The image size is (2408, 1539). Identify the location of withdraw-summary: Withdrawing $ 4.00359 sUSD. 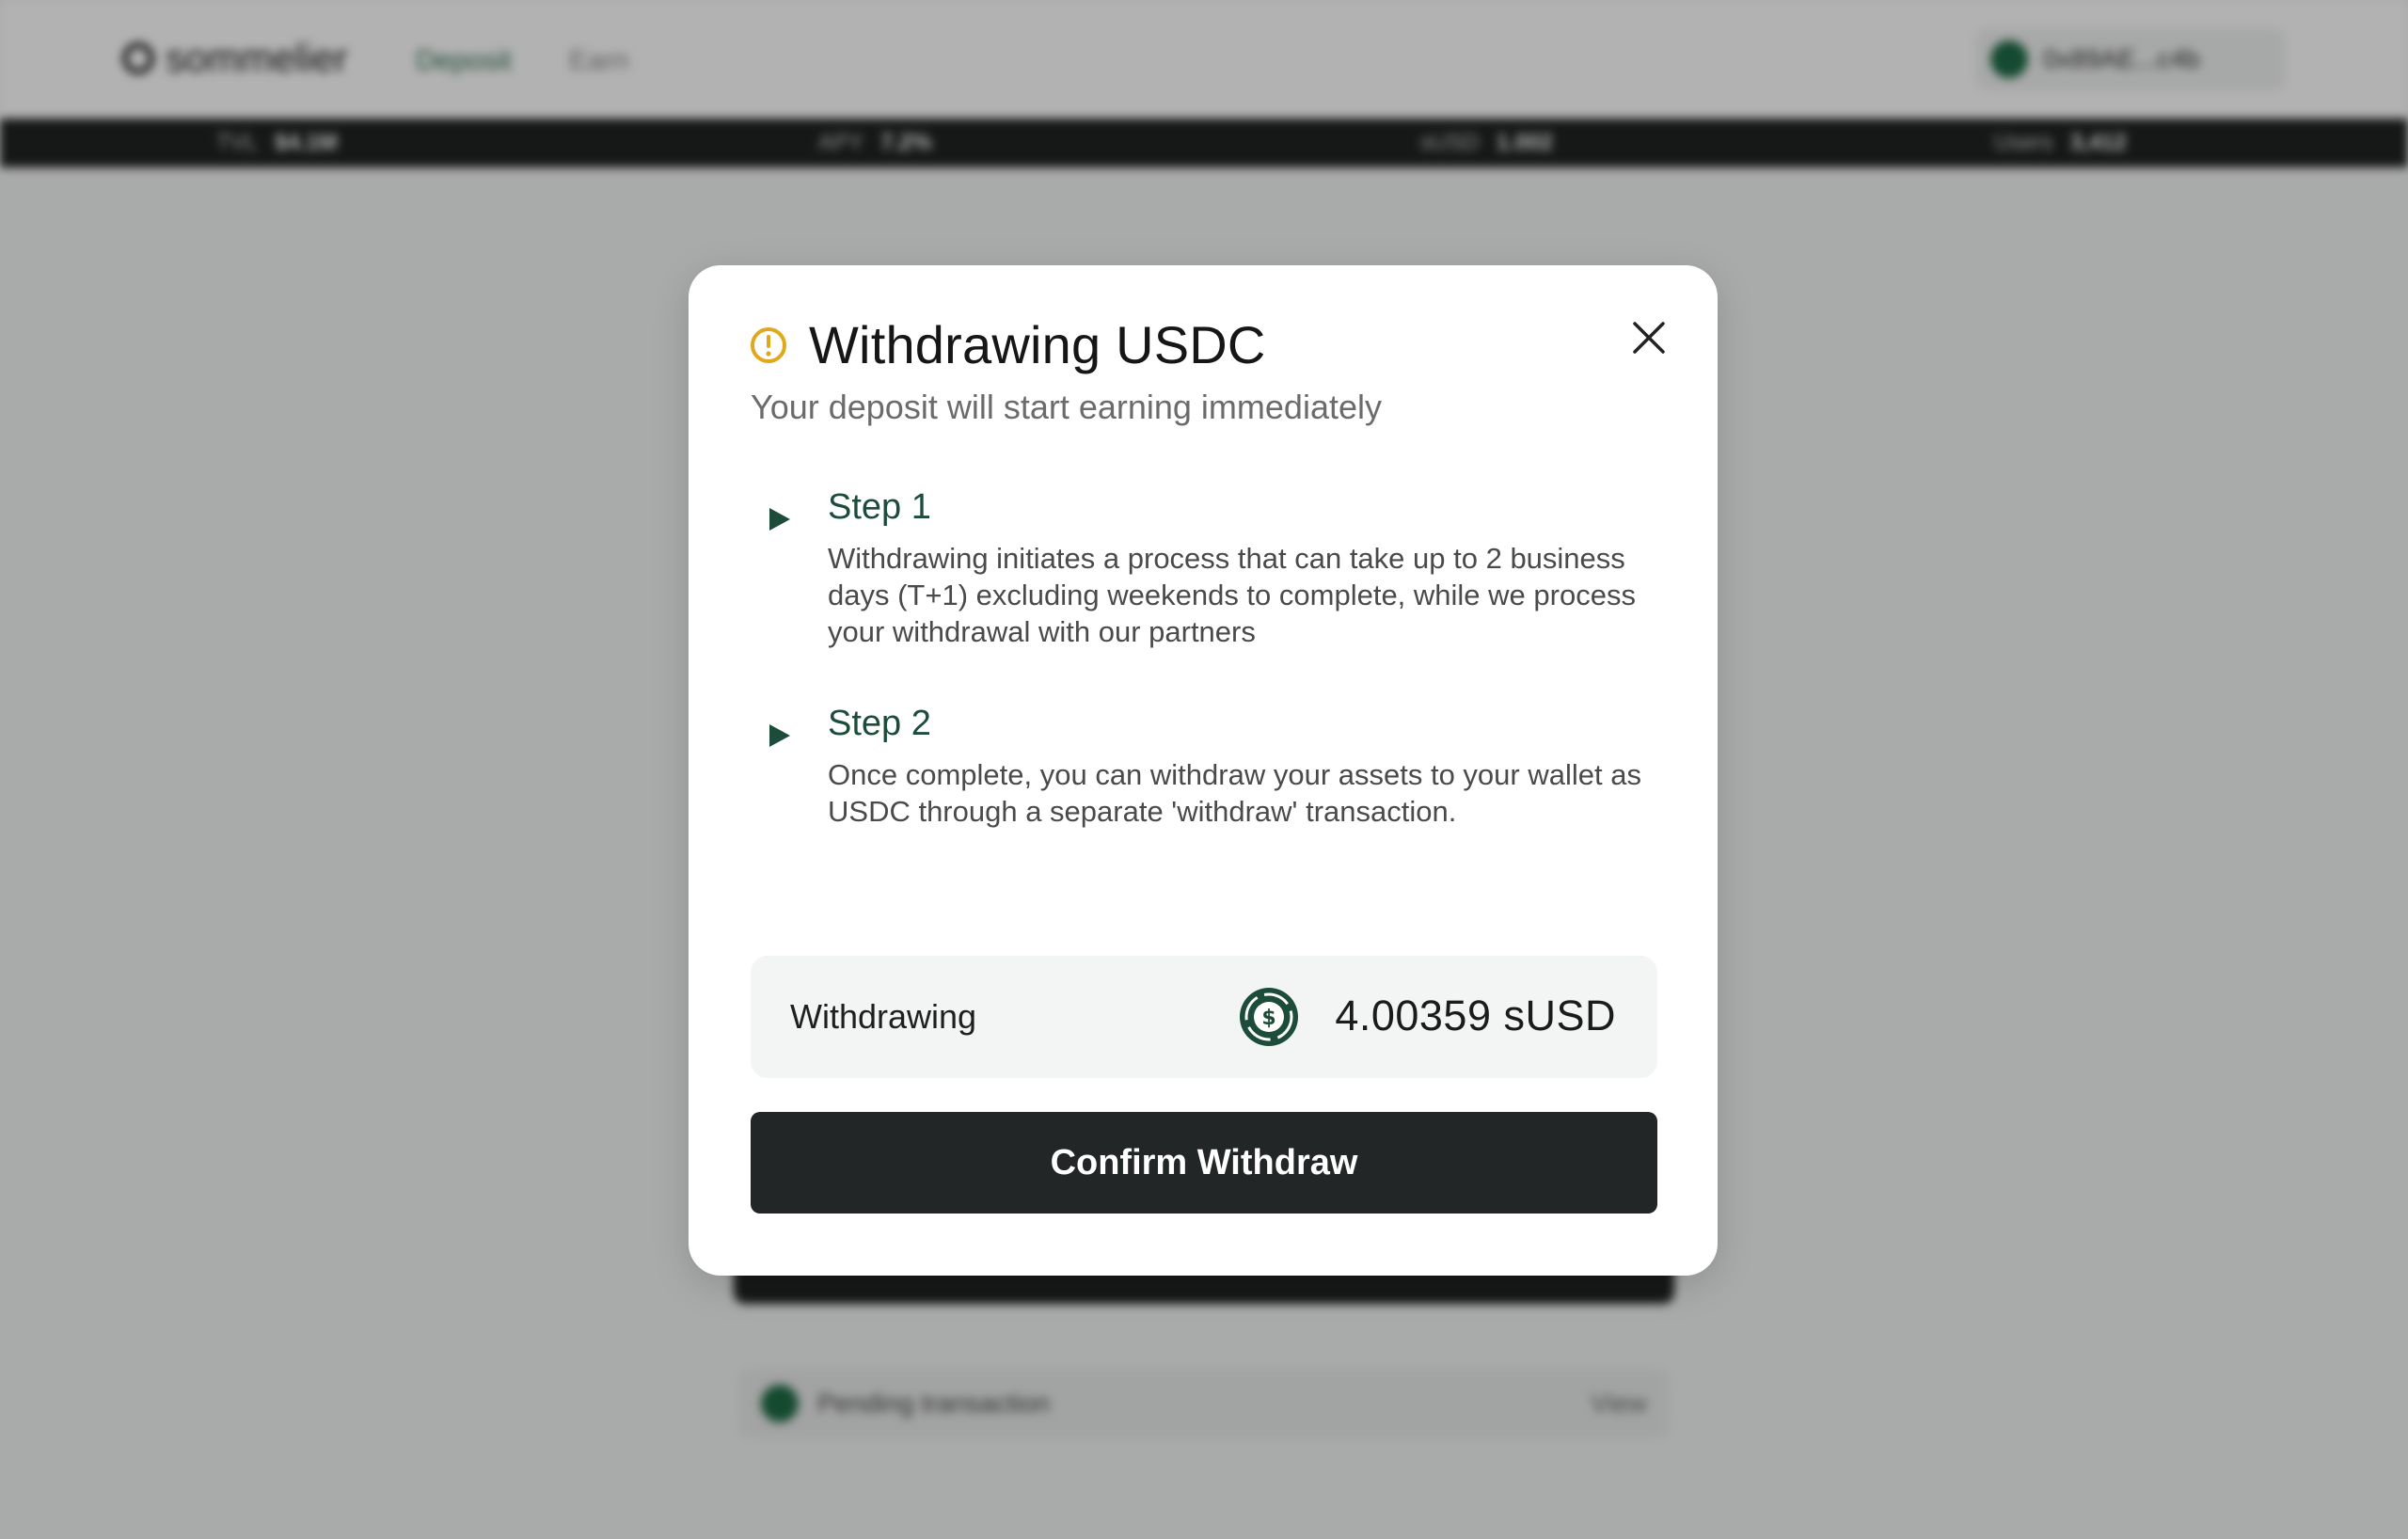
(1204, 1017).